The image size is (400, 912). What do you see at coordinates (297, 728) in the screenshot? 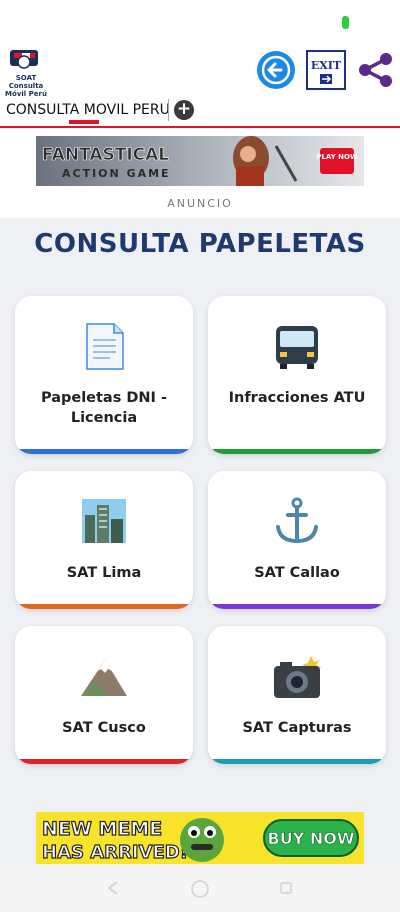
I see `card-label: SAT Capturas` at bounding box center [297, 728].